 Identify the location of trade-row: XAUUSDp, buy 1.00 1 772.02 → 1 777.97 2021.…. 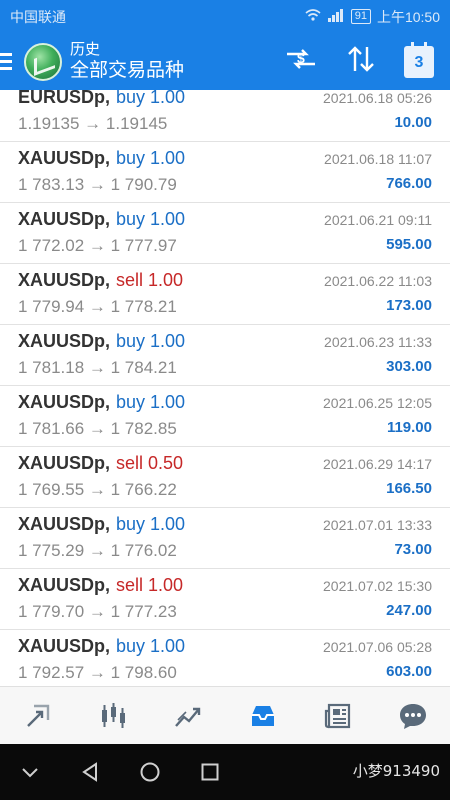
(225, 233).